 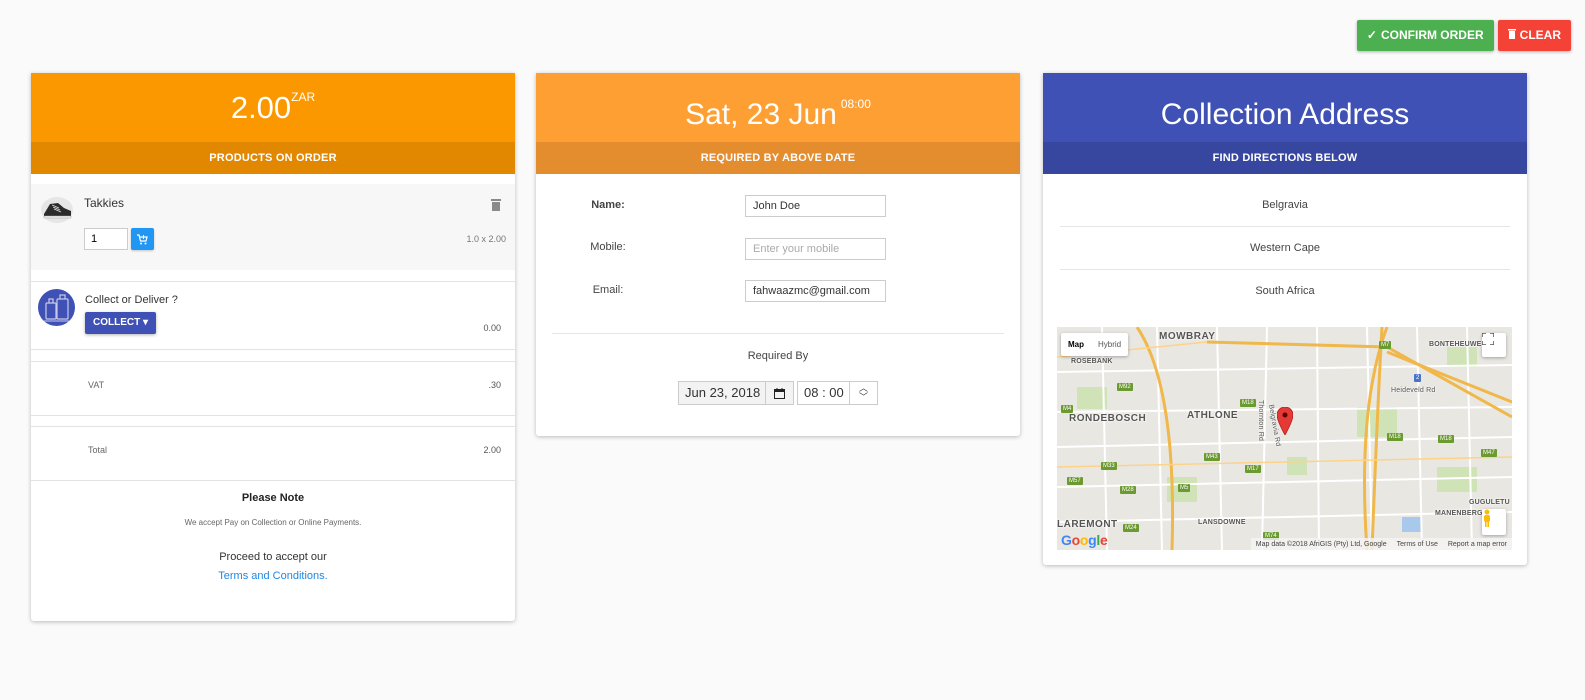 What do you see at coordinates (98, 450) in the screenshot?
I see `total-label: Total` at bounding box center [98, 450].